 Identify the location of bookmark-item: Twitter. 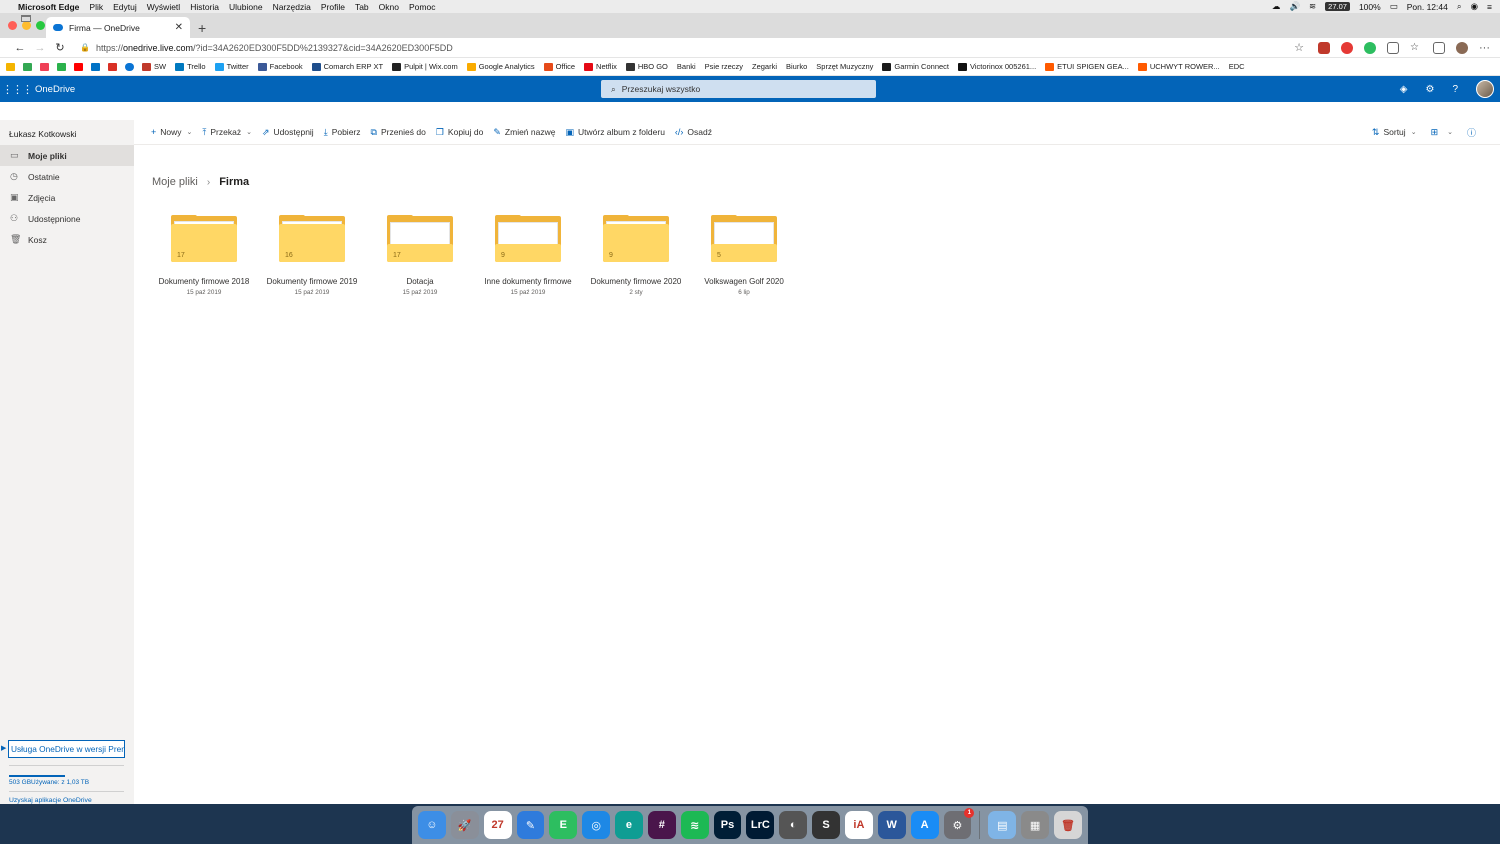
(231, 66).